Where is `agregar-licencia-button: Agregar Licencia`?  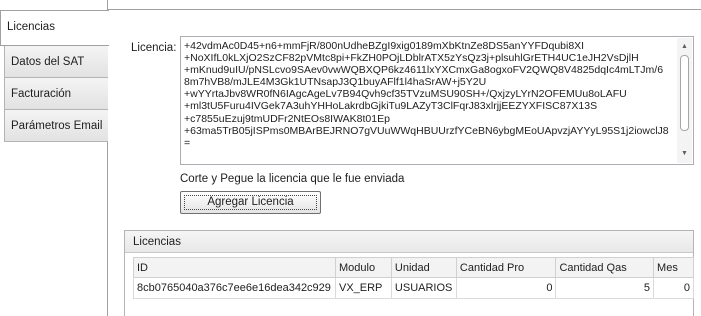
agregar-licencia-button: Agregar Licencia is located at coordinates (250, 202).